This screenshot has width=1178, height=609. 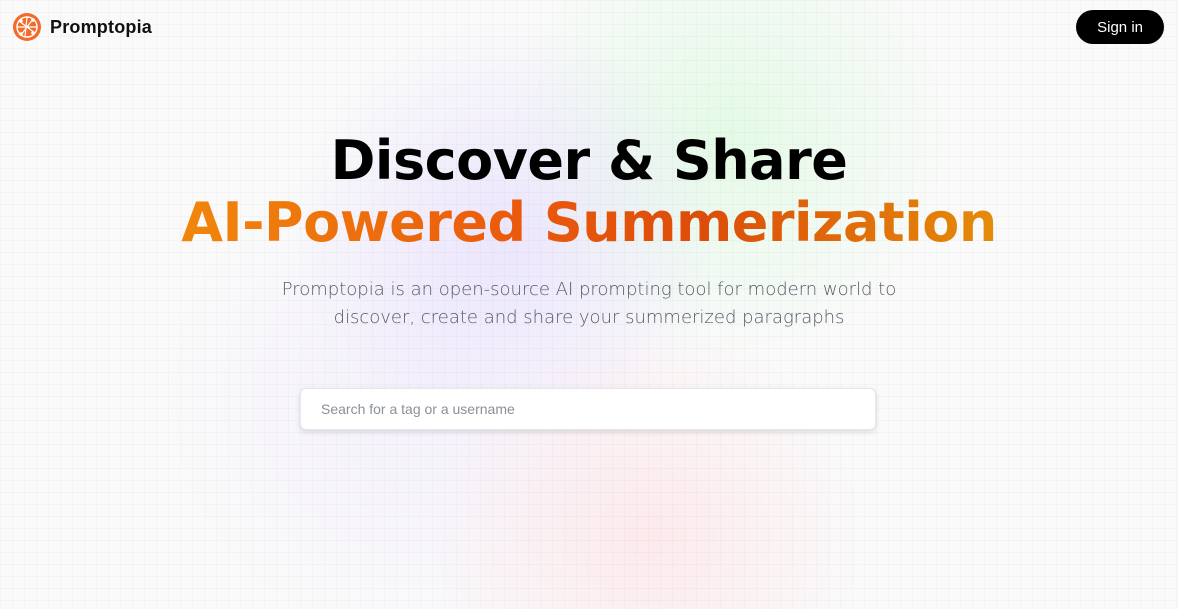 I want to click on sign-in-button: Sign in, so click(x=1120, y=27).